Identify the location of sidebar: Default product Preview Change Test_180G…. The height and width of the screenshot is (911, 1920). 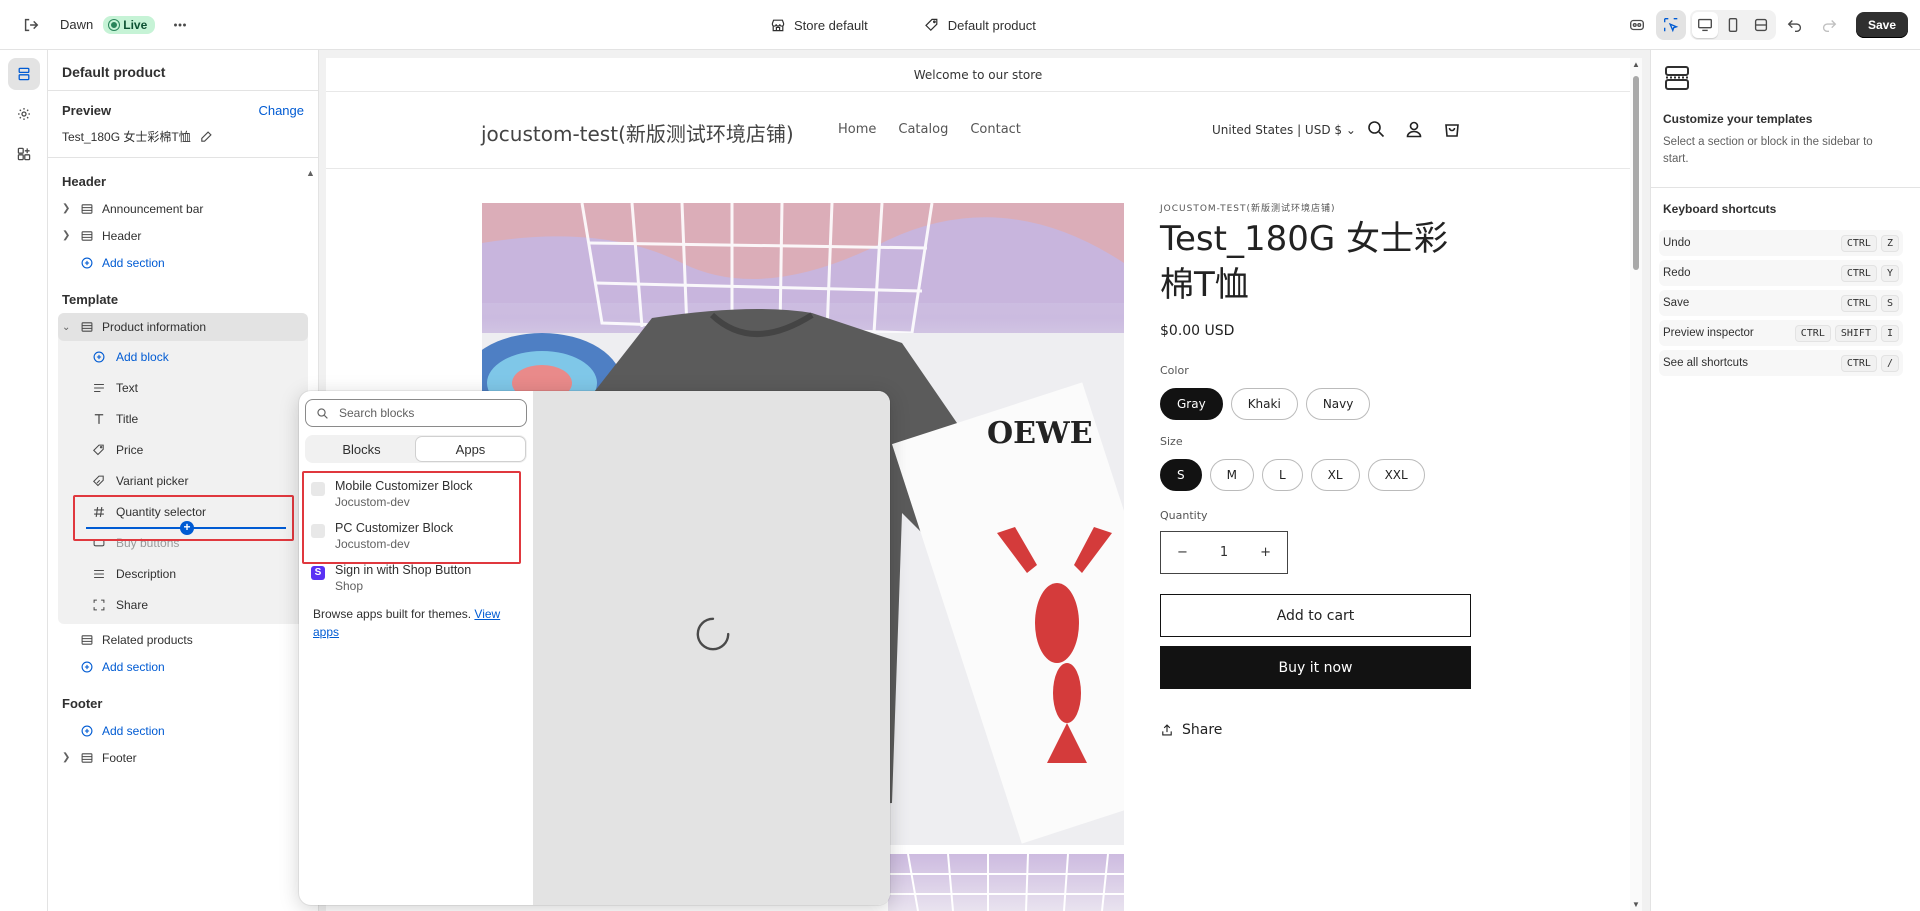
(183, 480).